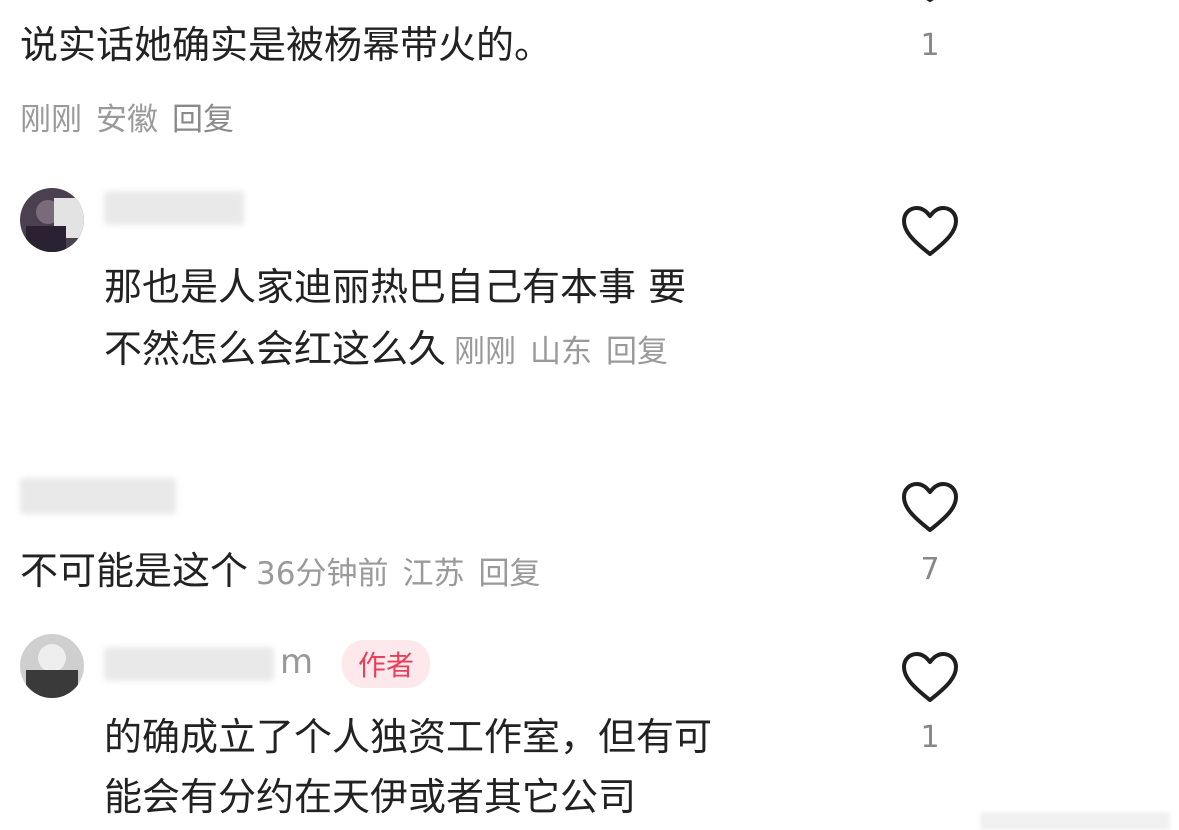 This screenshot has height=830, width=1179. I want to click on username-text: m, so click(297, 662).